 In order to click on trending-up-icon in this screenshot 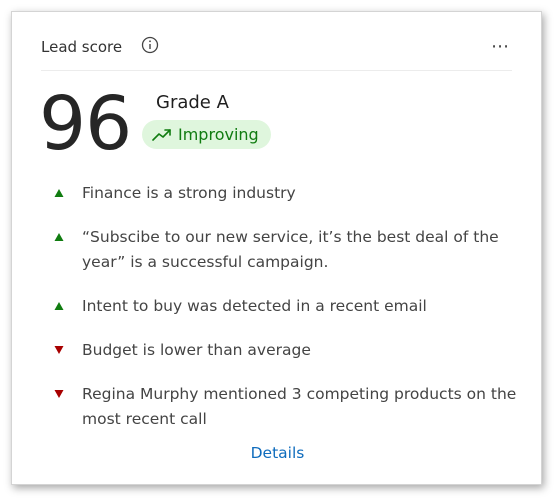, I will do `click(161, 134)`.